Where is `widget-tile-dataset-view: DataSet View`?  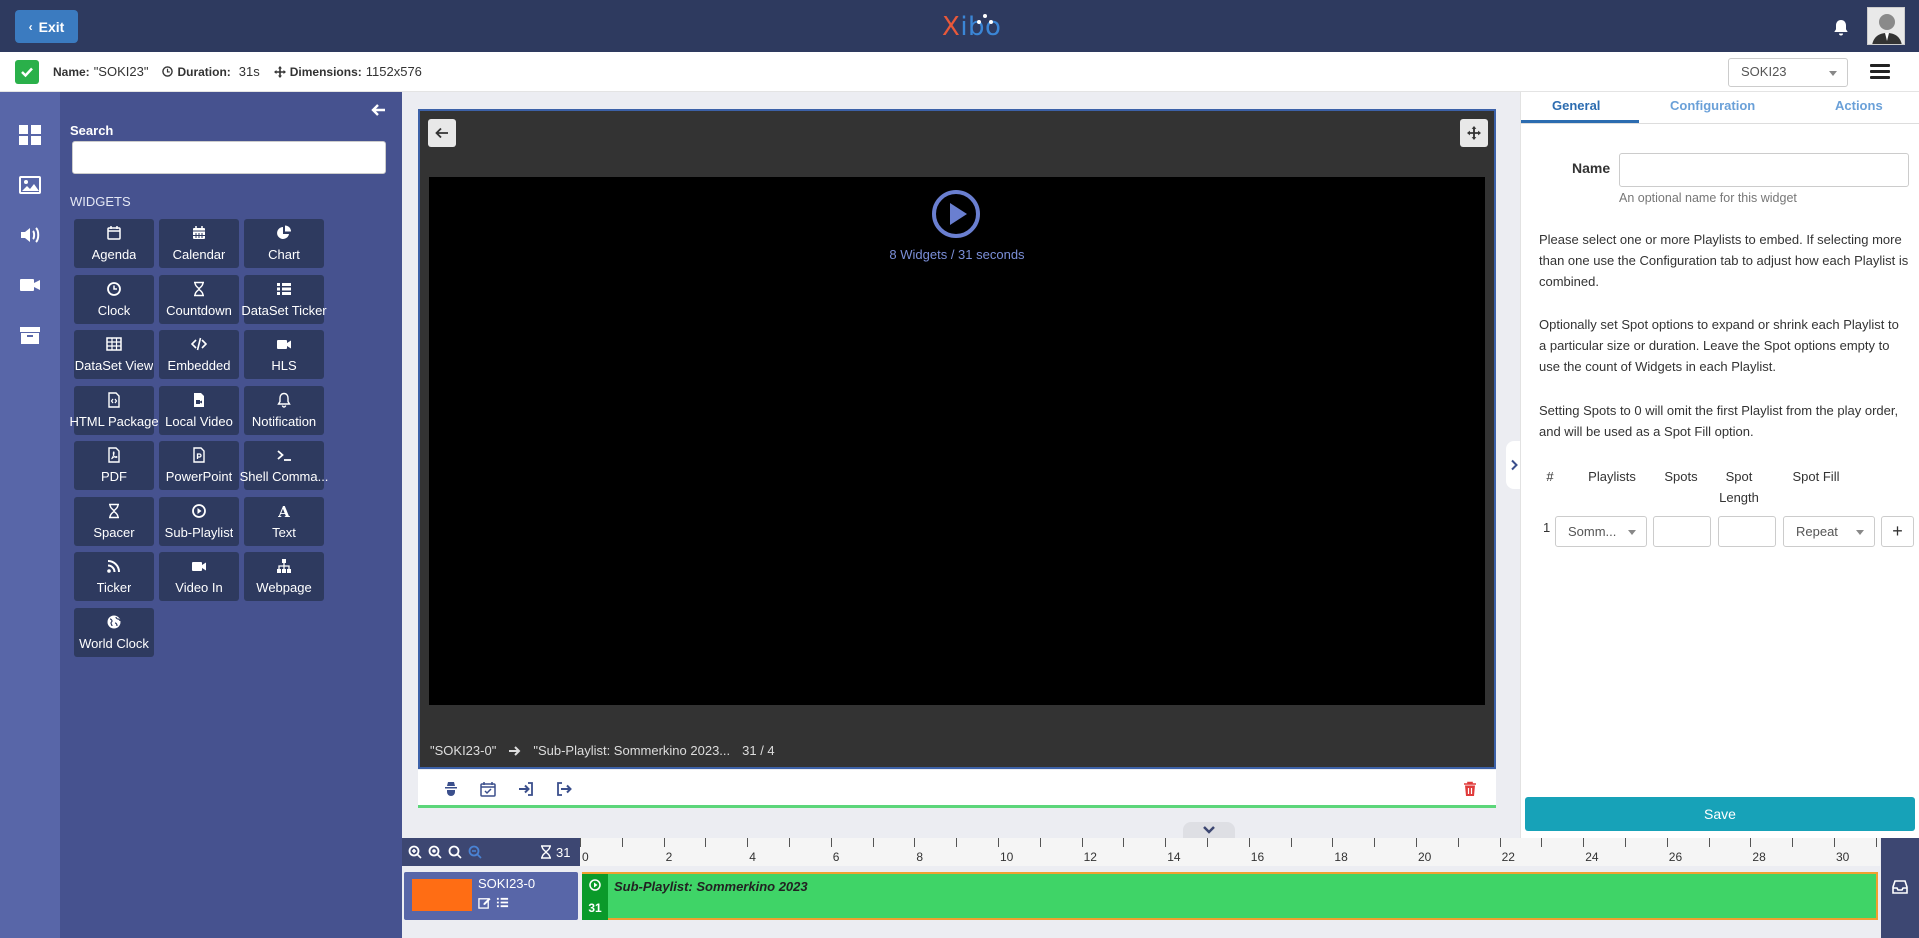
widget-tile-dataset-view: DataSet View is located at coordinates (114, 354).